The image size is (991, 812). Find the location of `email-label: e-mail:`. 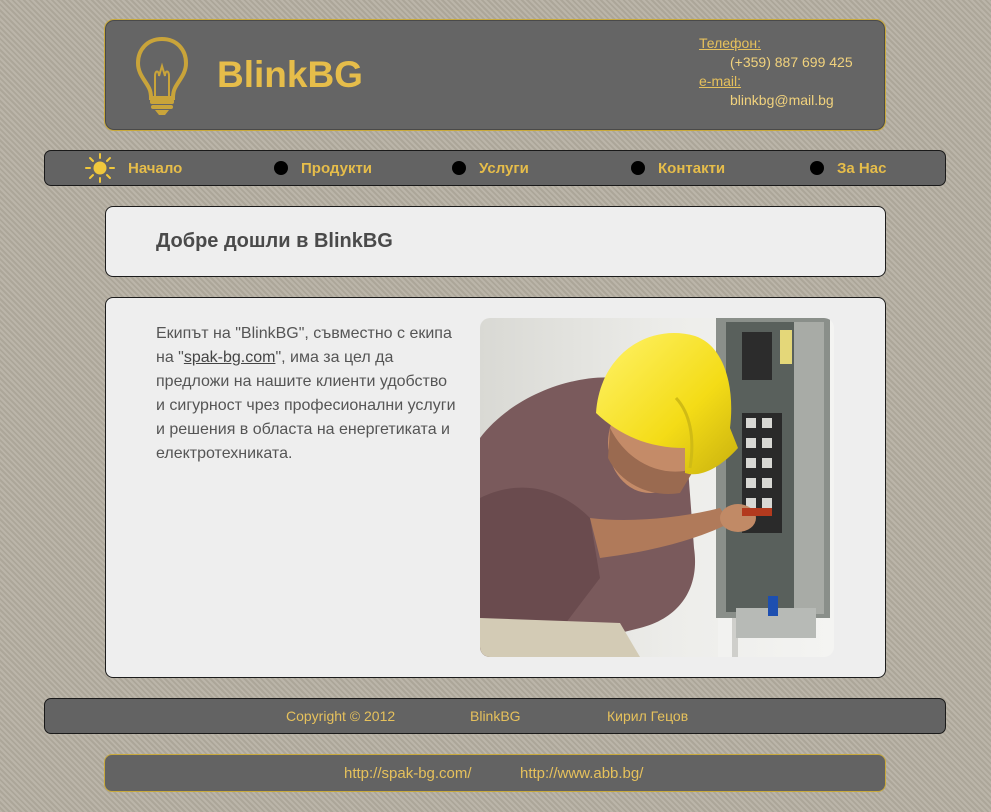

email-label: e-mail: is located at coordinates (776, 81).